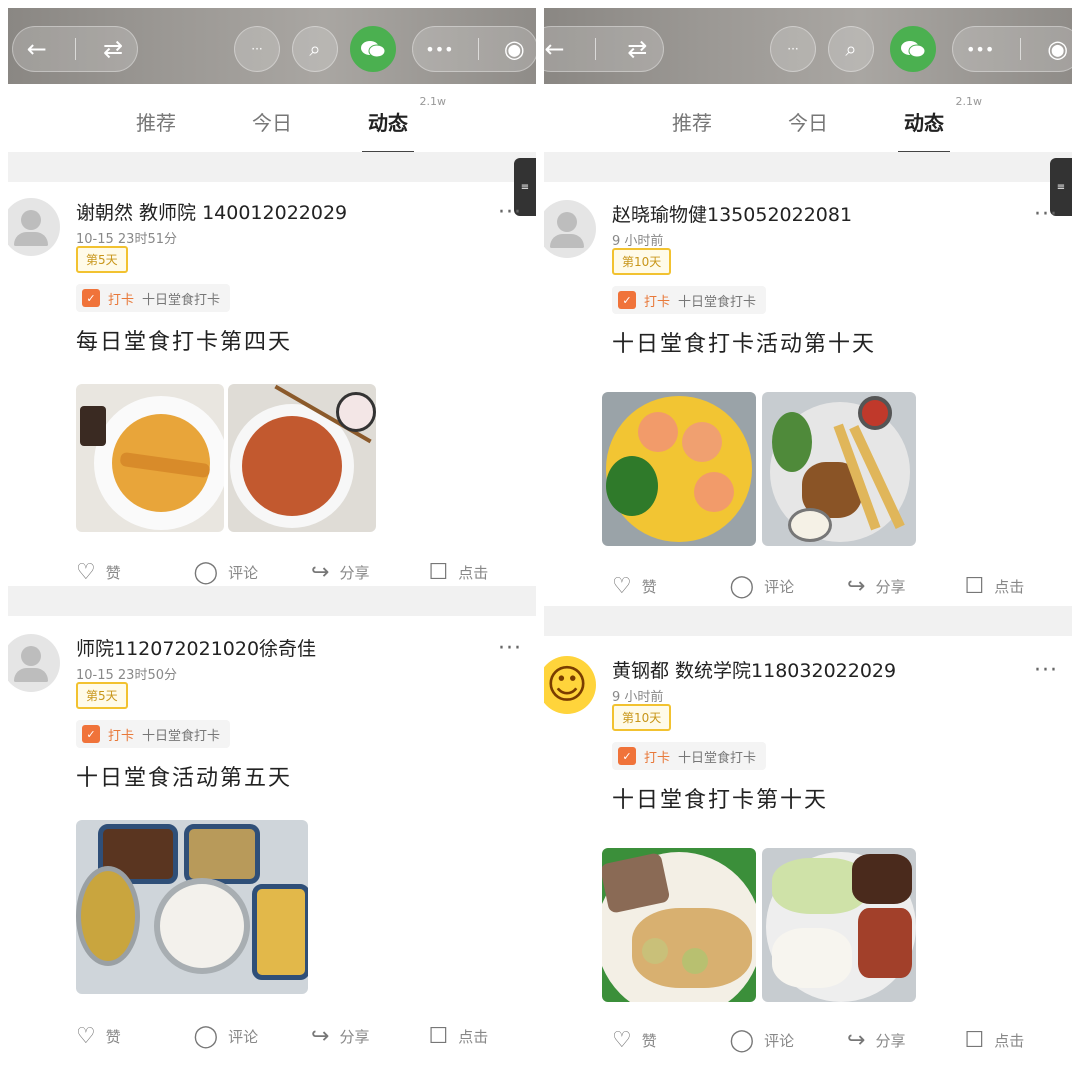 This screenshot has height=1080, width=1080. I want to click on post-author: 赵晓瑜物健135052022081, so click(732, 213).